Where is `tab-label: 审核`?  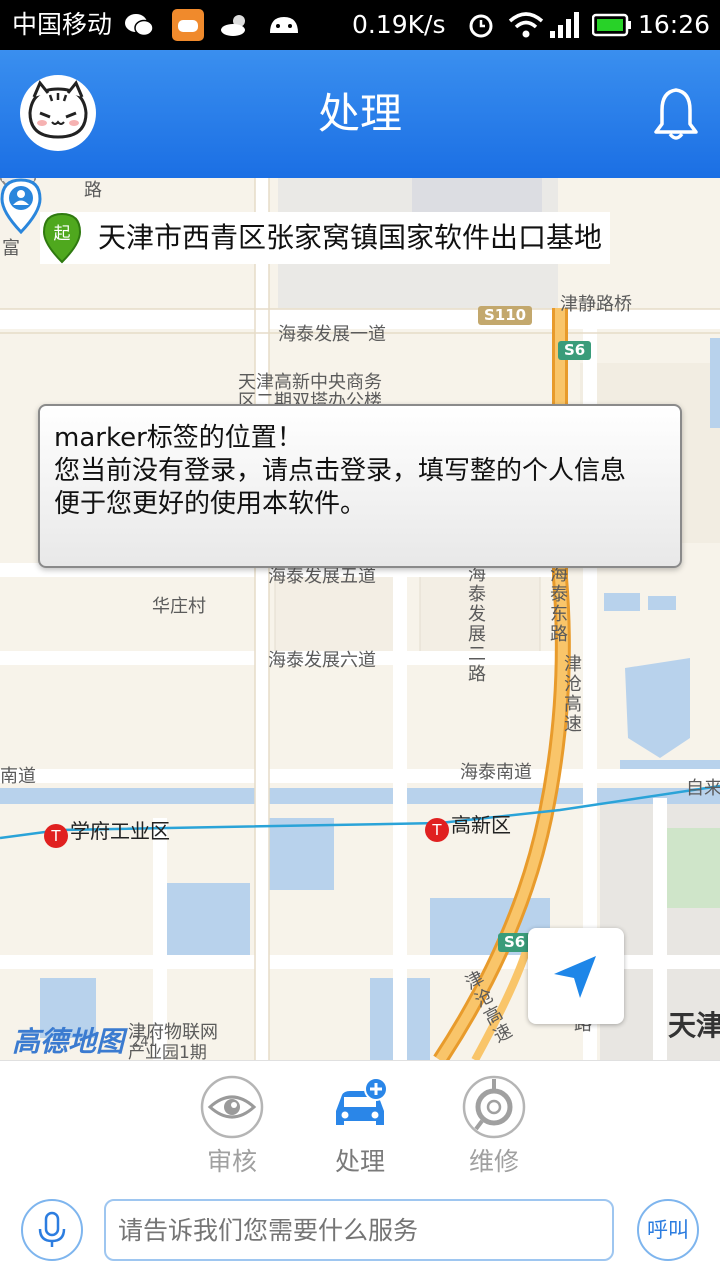 tab-label: 审核 is located at coordinates (231, 1161).